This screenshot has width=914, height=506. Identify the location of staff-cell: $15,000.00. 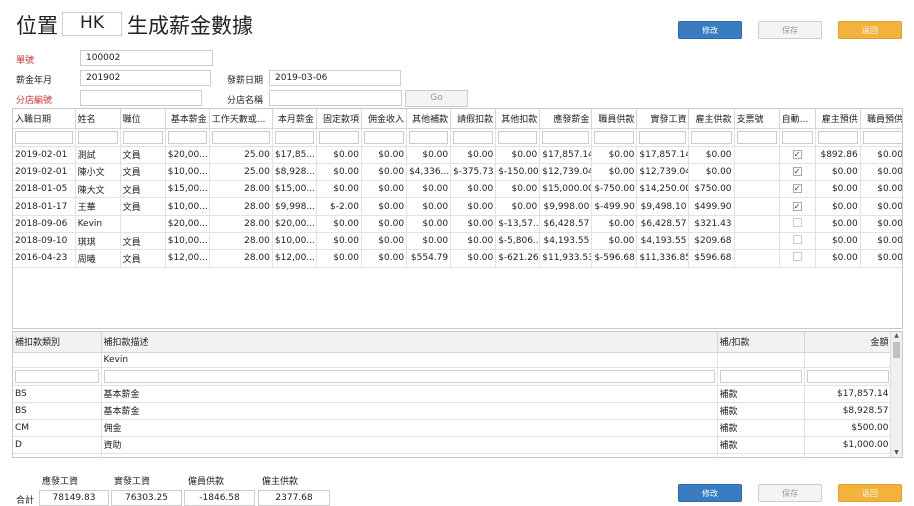
(566, 189).